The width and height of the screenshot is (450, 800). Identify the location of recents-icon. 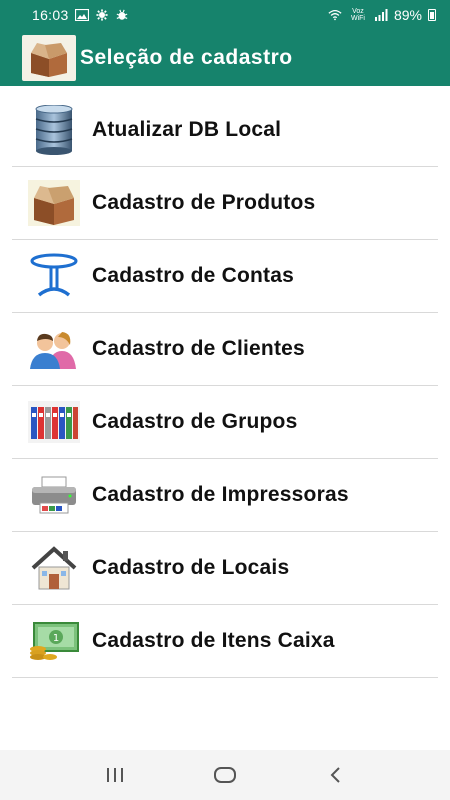
(115, 775).